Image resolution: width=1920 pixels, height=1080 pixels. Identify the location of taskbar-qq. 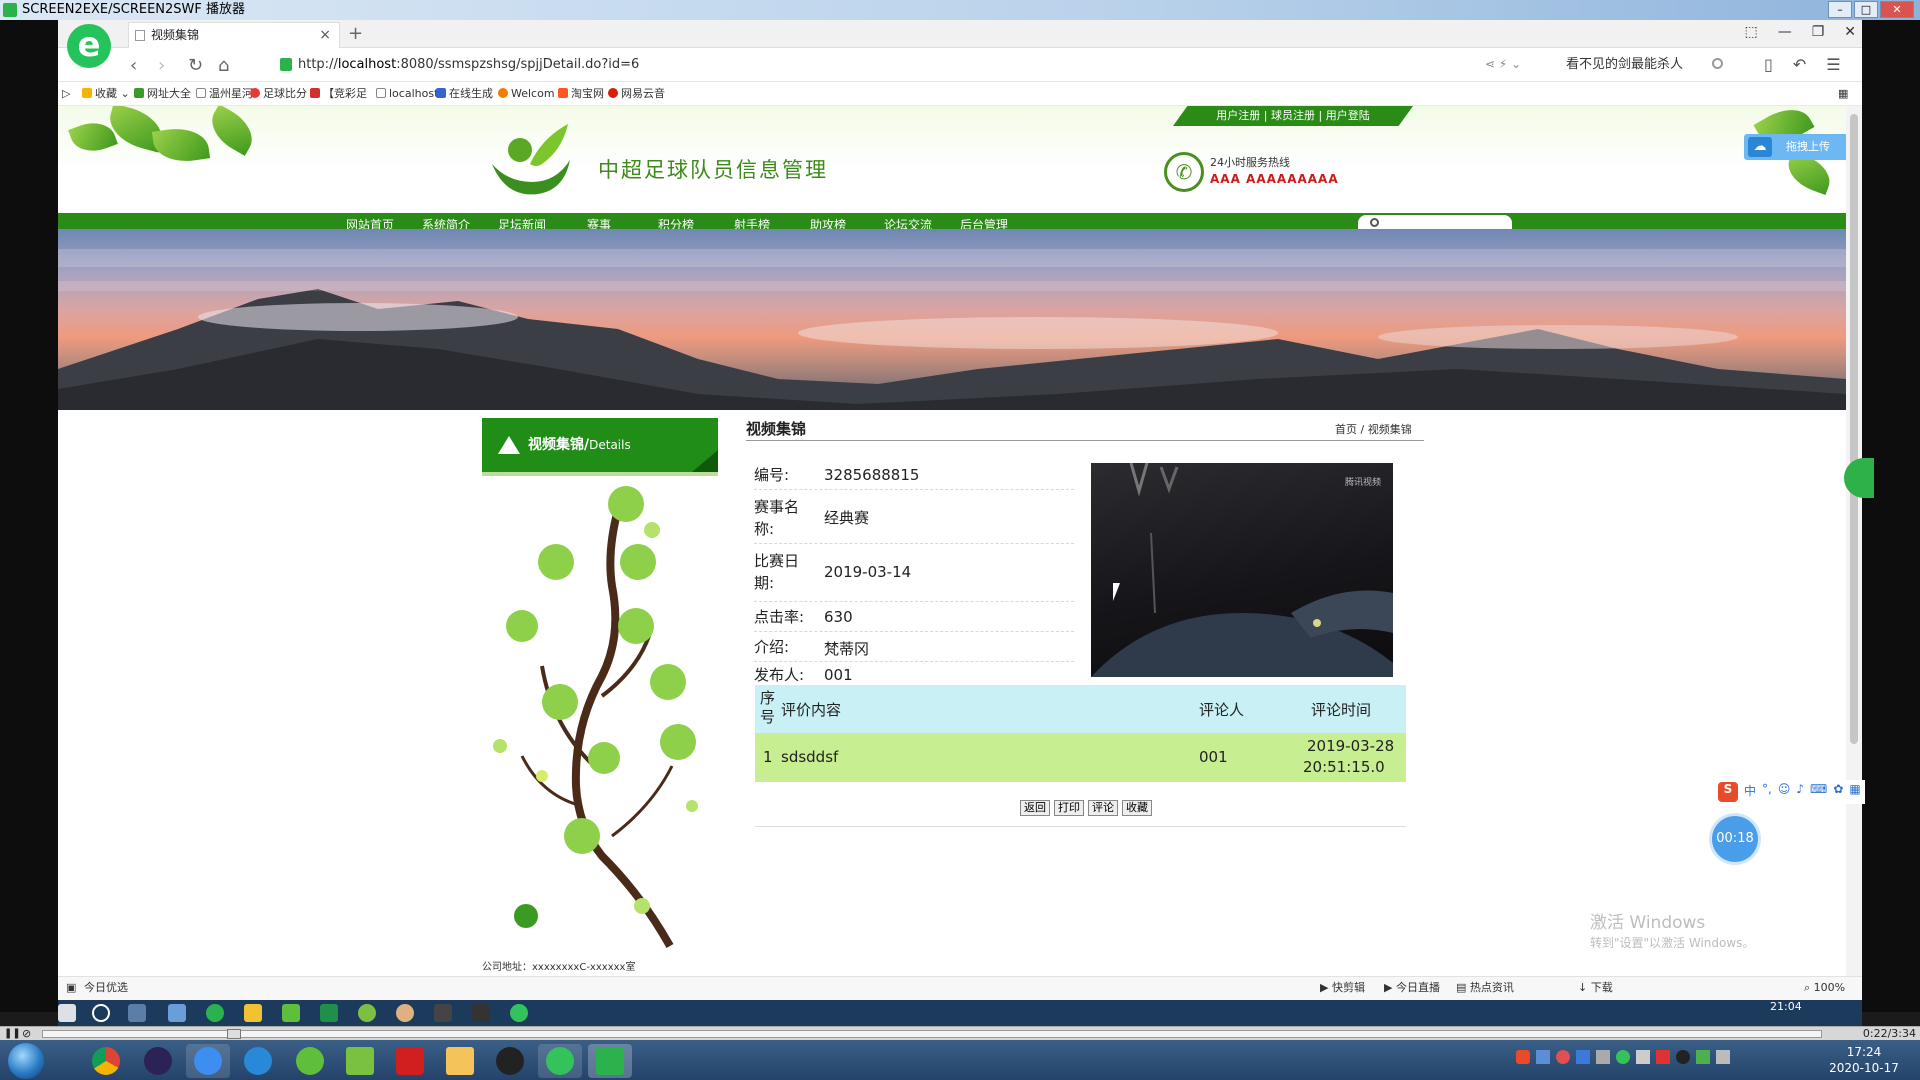
(510, 1061).